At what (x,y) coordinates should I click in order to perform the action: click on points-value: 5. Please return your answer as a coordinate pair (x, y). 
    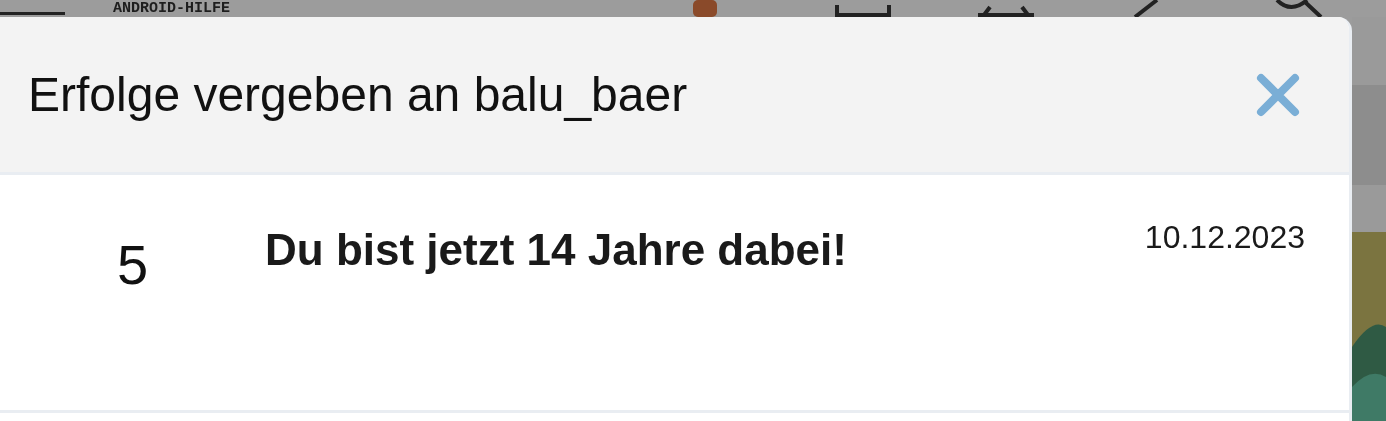
    Looking at the image, I should click on (132, 265).